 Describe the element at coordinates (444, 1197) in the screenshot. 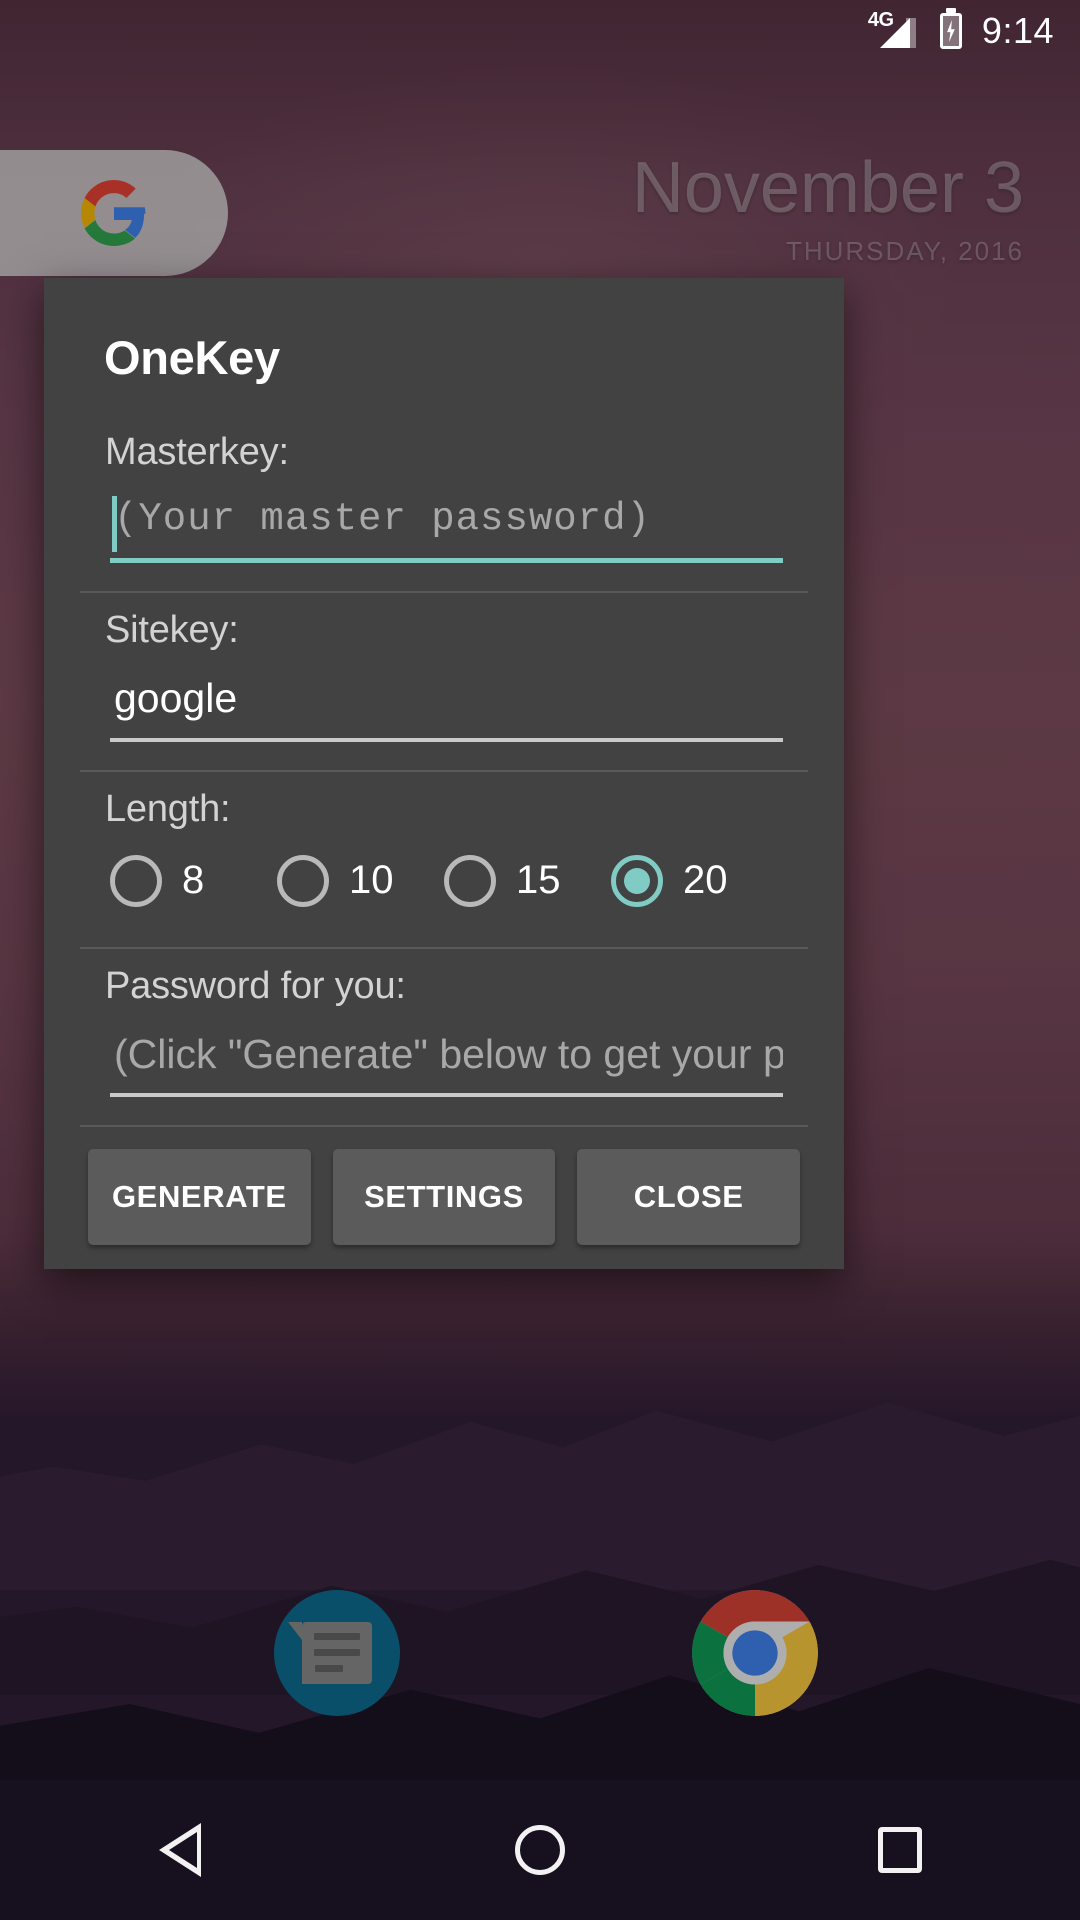

I see `settings-button: SETTINGS` at that location.